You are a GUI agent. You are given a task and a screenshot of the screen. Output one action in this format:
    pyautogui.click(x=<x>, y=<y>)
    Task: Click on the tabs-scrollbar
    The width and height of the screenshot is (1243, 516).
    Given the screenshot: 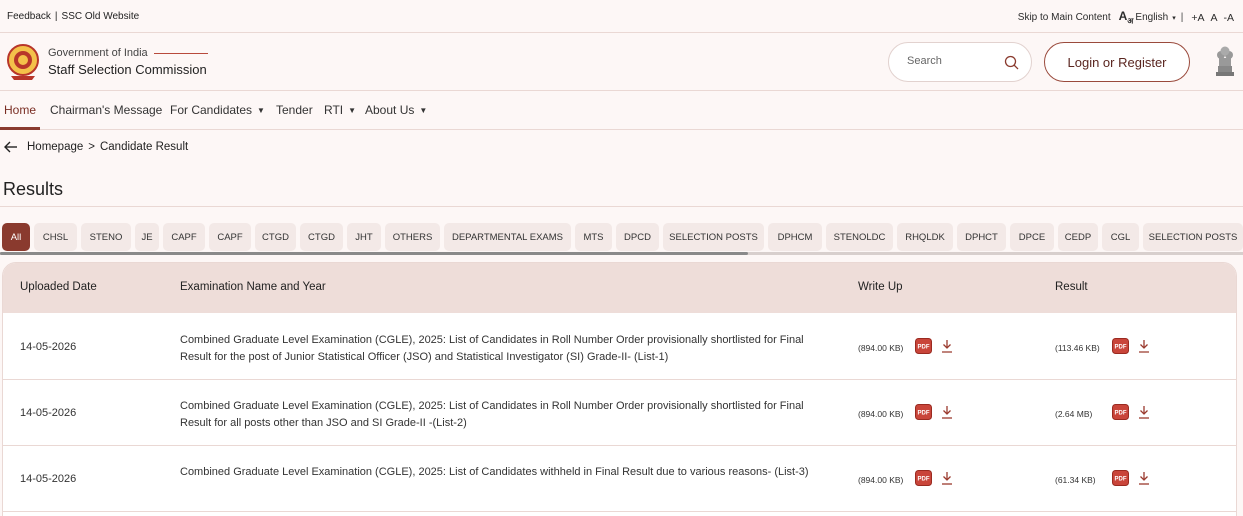 What is the action you would take?
    pyautogui.click(x=374, y=253)
    